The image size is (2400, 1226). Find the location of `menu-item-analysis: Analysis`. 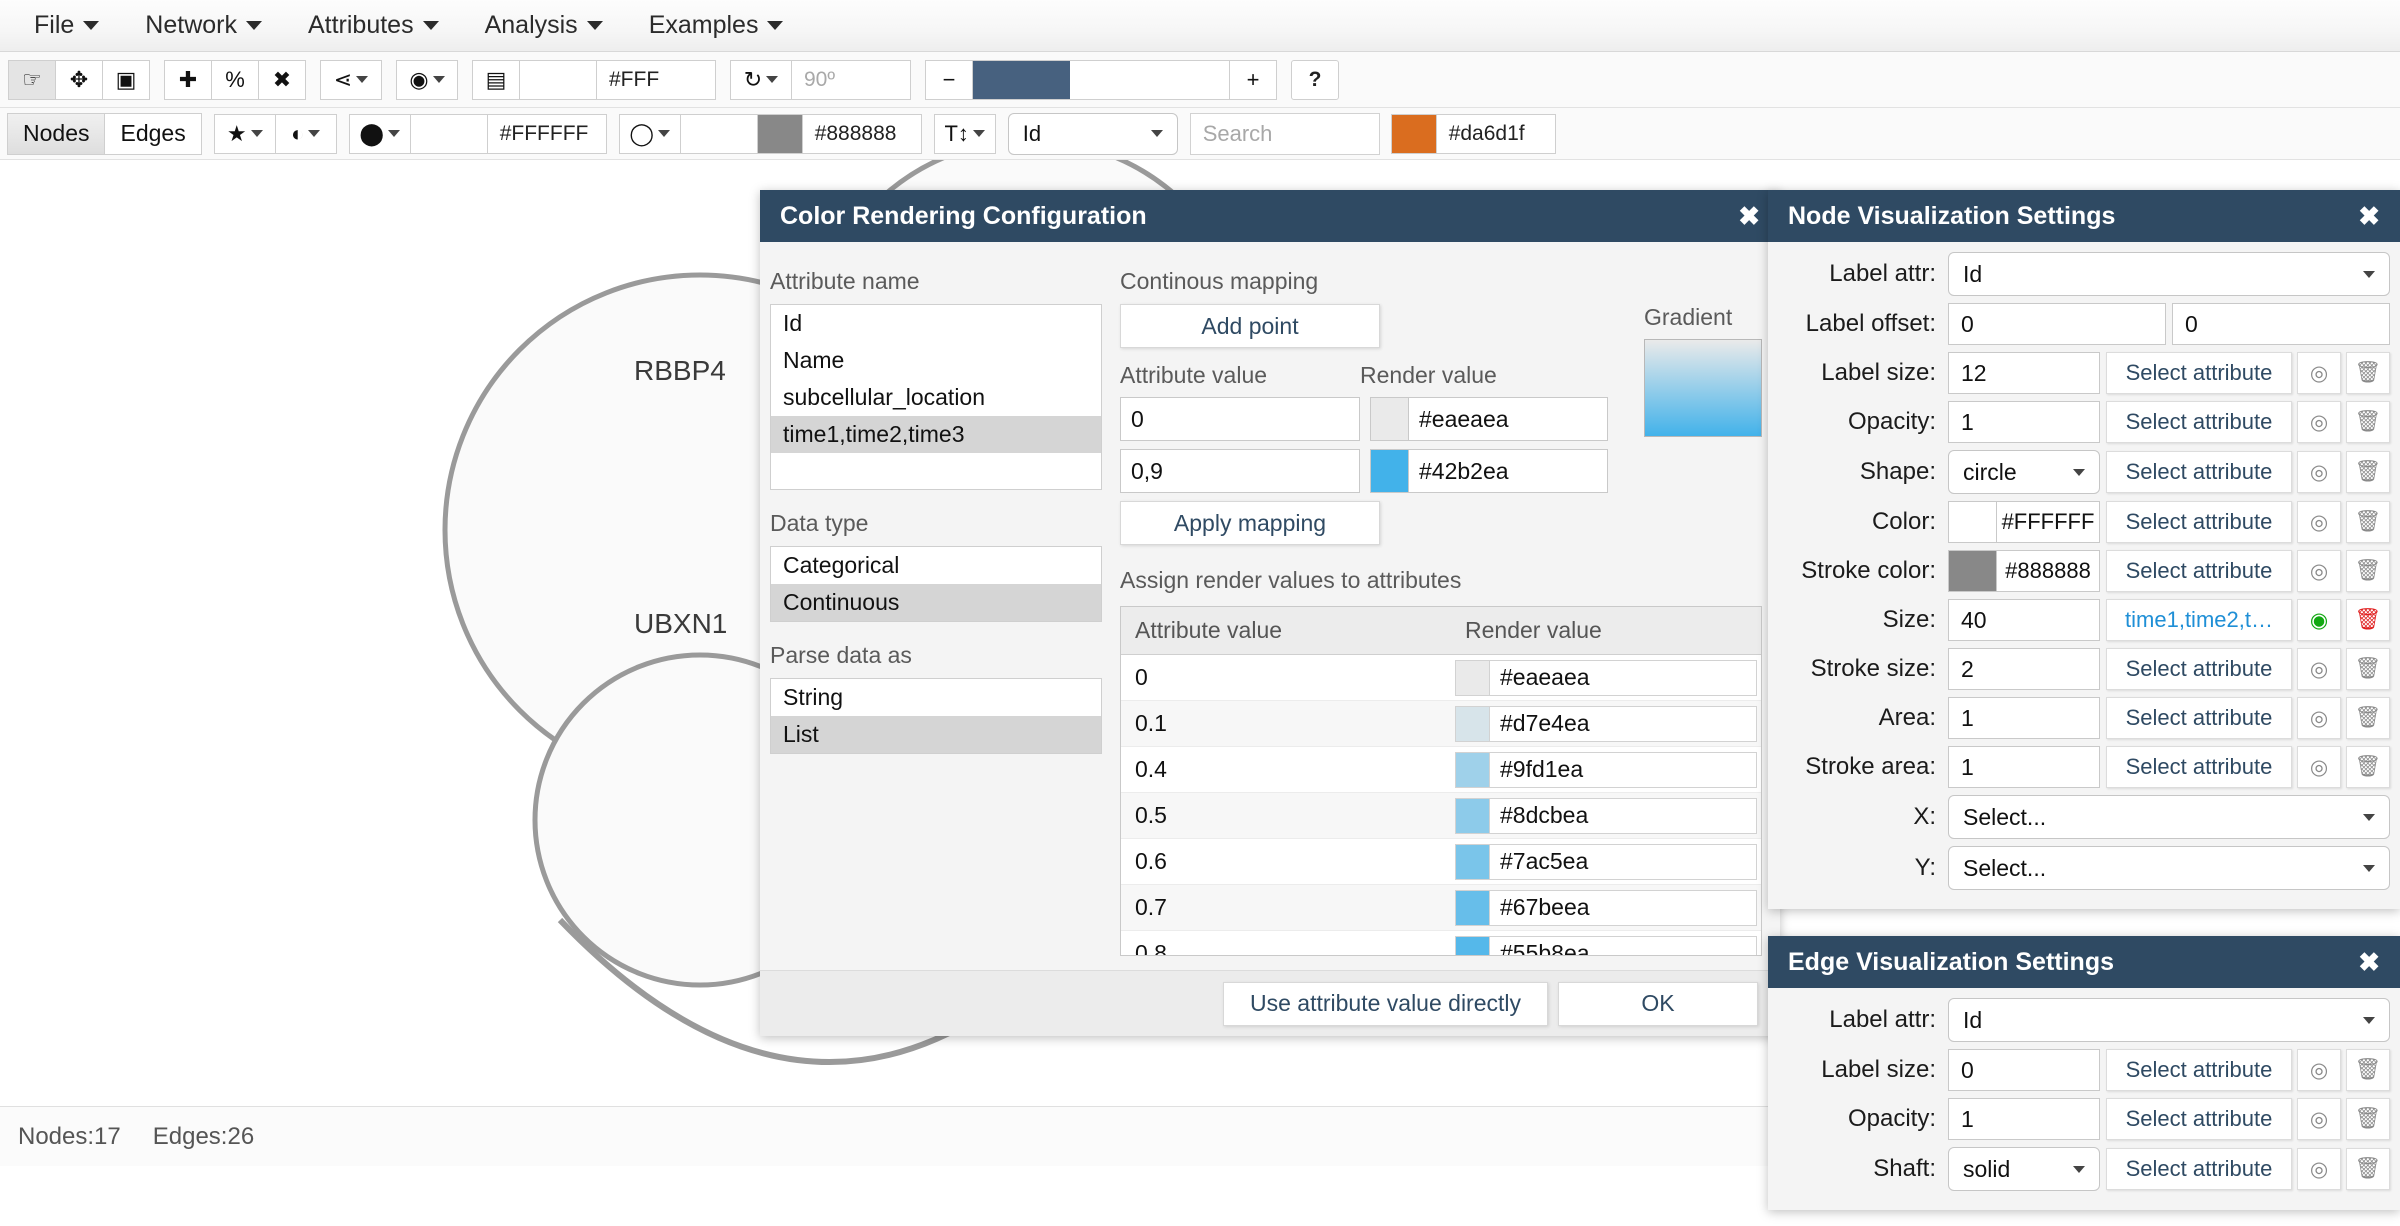

menu-item-analysis: Analysis is located at coordinates (544, 25).